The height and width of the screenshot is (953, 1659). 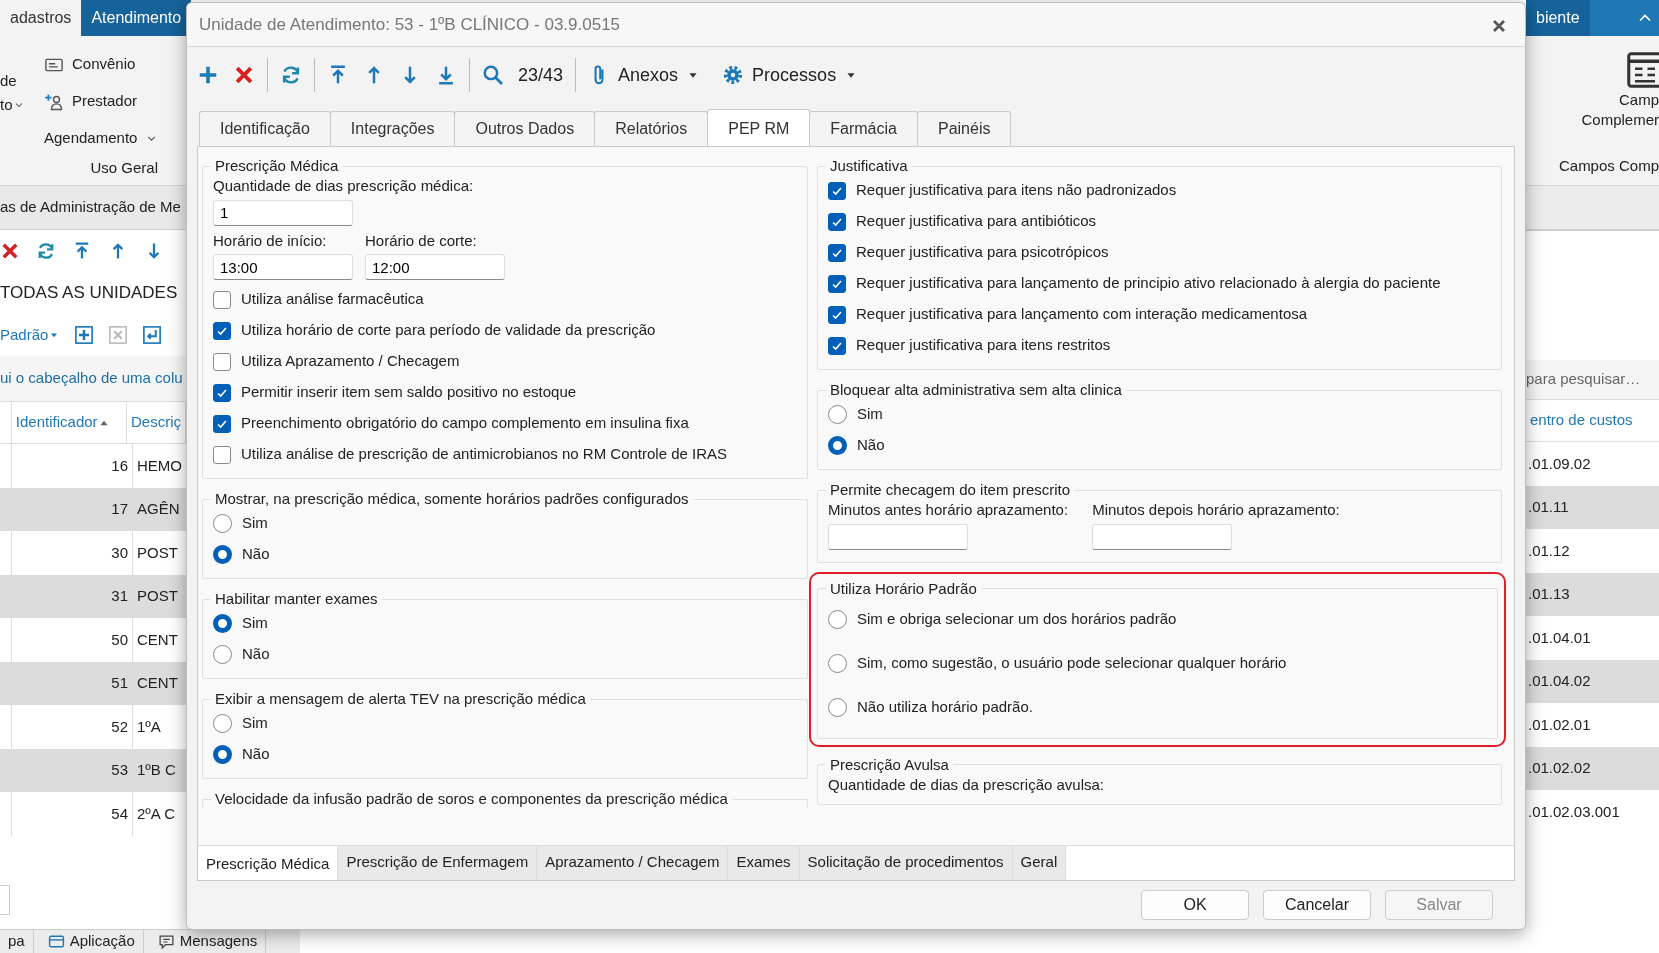 I want to click on tab: Identificação, so click(x=265, y=128).